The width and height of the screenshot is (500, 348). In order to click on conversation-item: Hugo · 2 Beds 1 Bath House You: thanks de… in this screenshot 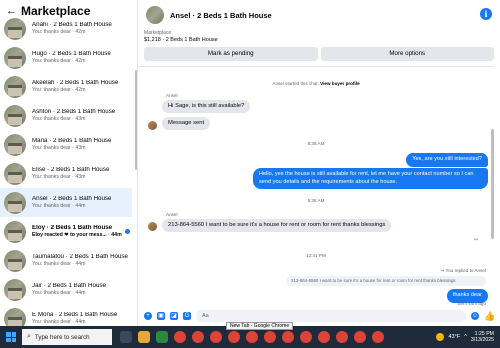, I will do `click(66, 57)`.